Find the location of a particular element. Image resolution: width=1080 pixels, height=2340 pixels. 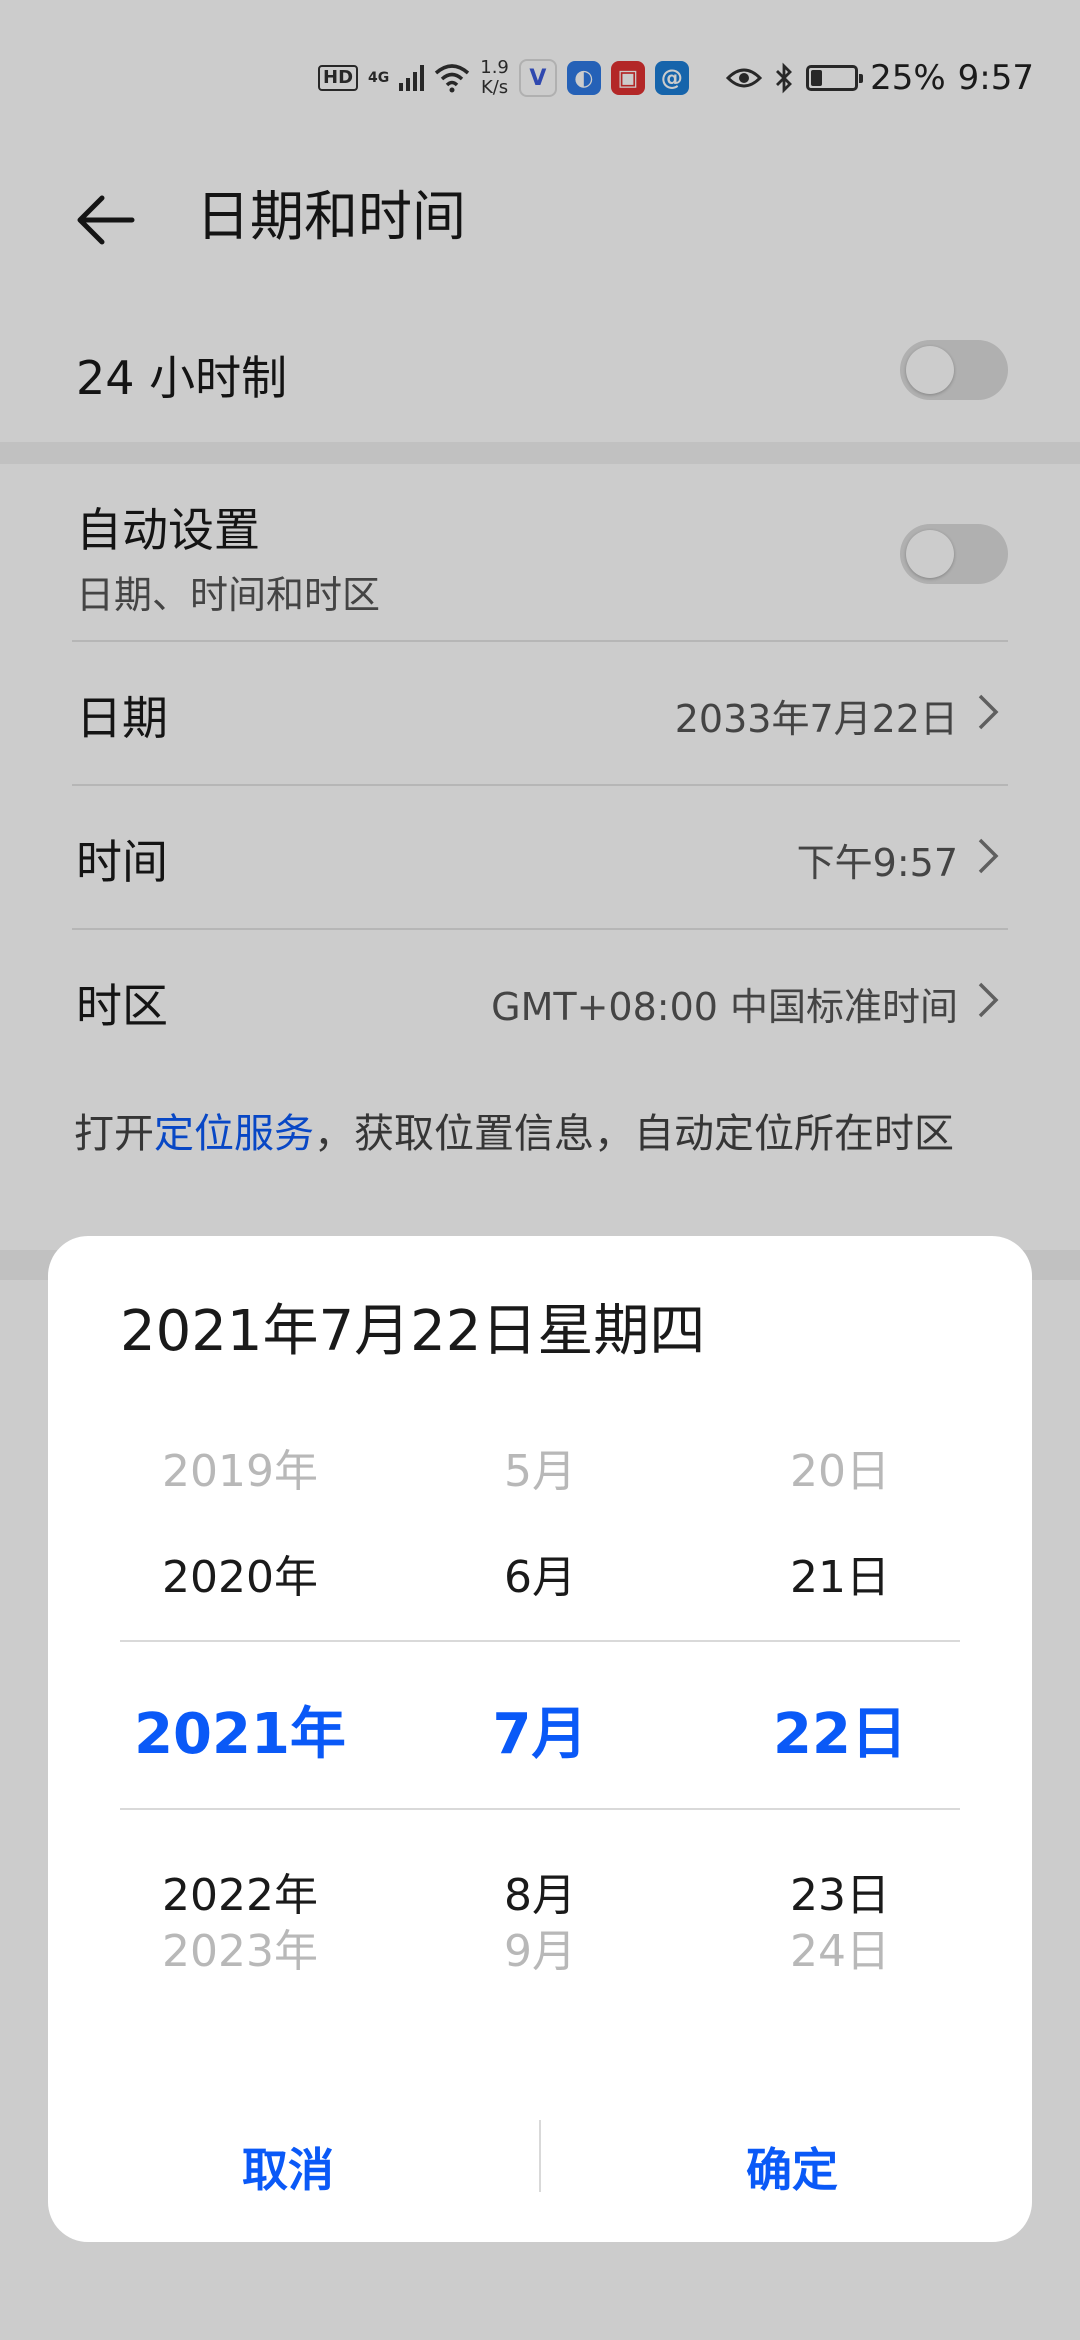

day-option: 23日 is located at coordinates (840, 1896).